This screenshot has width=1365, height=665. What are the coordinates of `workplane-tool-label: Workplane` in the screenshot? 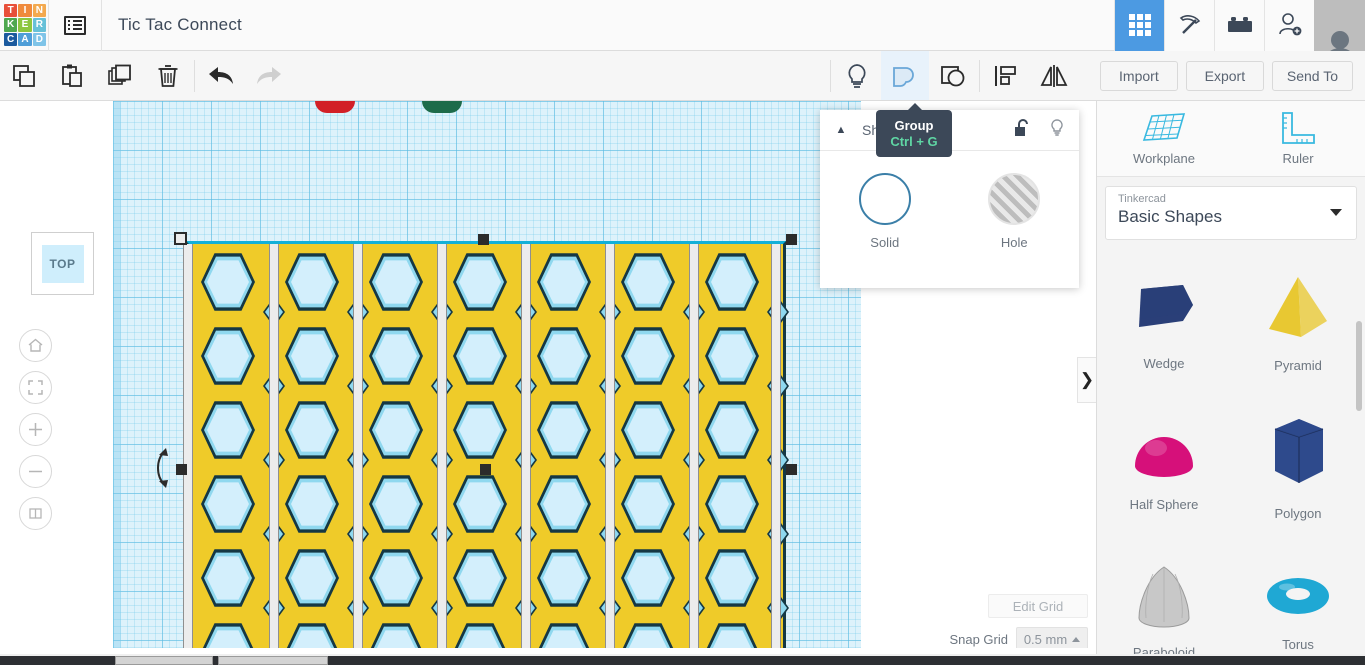 It's located at (1164, 158).